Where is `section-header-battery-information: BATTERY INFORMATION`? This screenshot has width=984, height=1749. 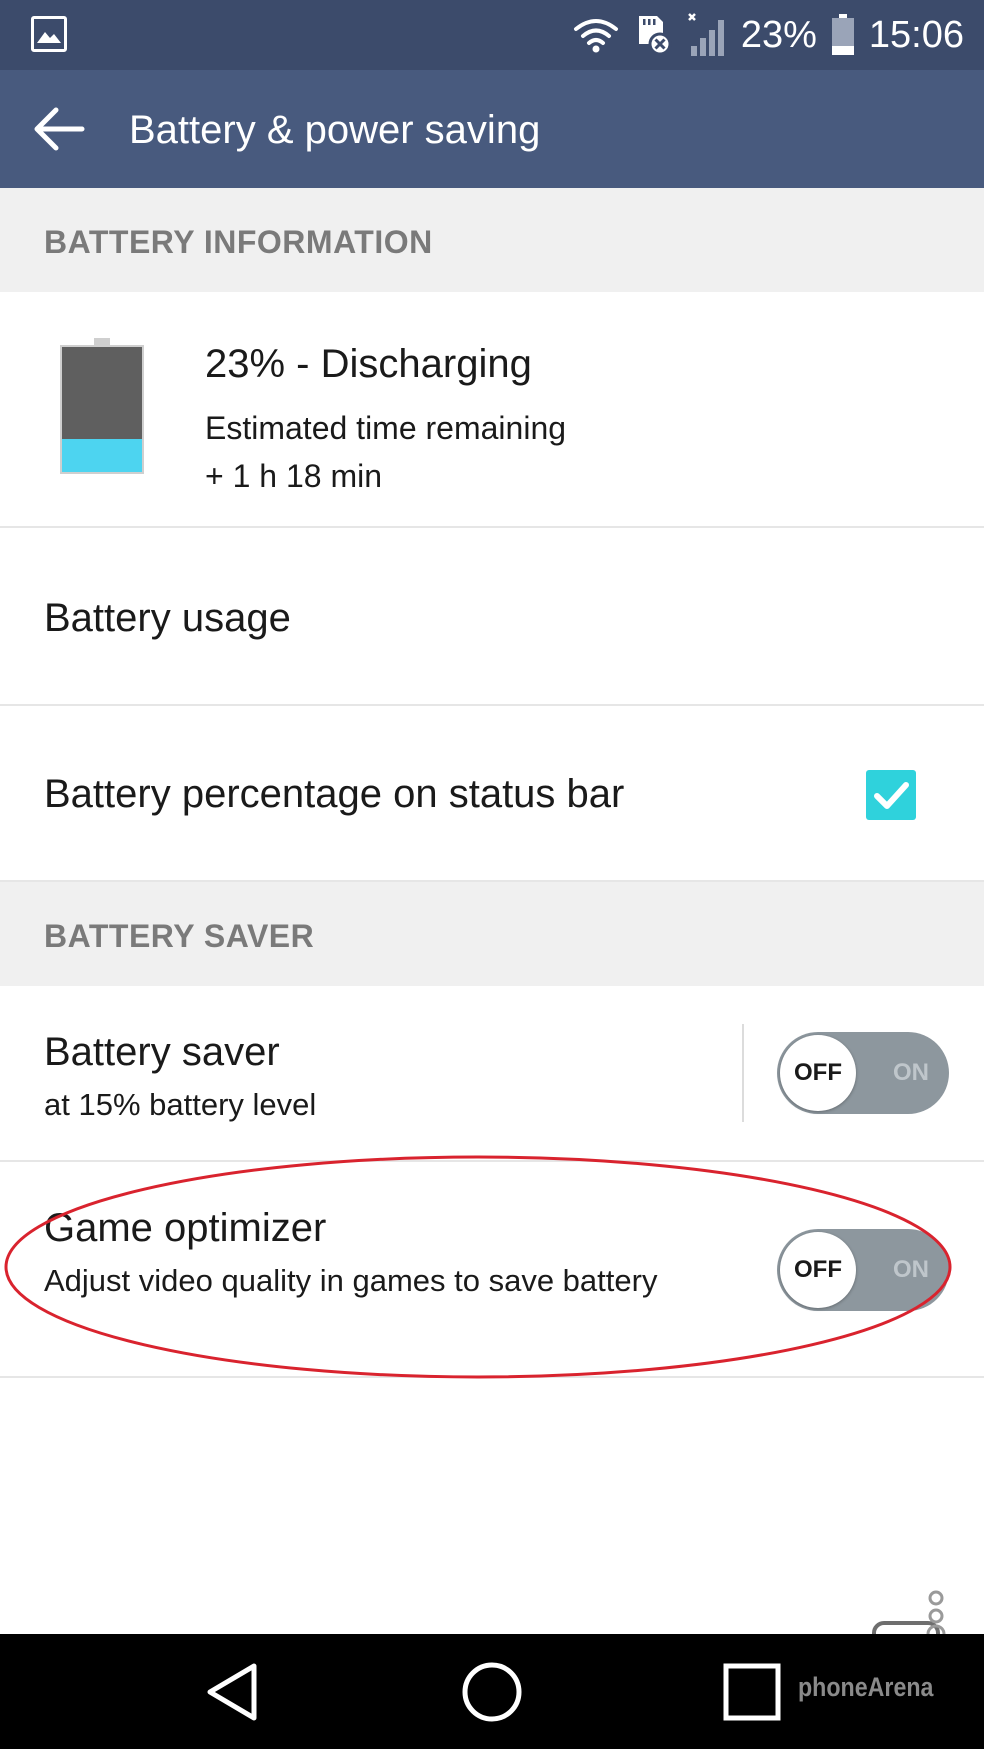 section-header-battery-information: BATTERY INFORMATION is located at coordinates (492, 240).